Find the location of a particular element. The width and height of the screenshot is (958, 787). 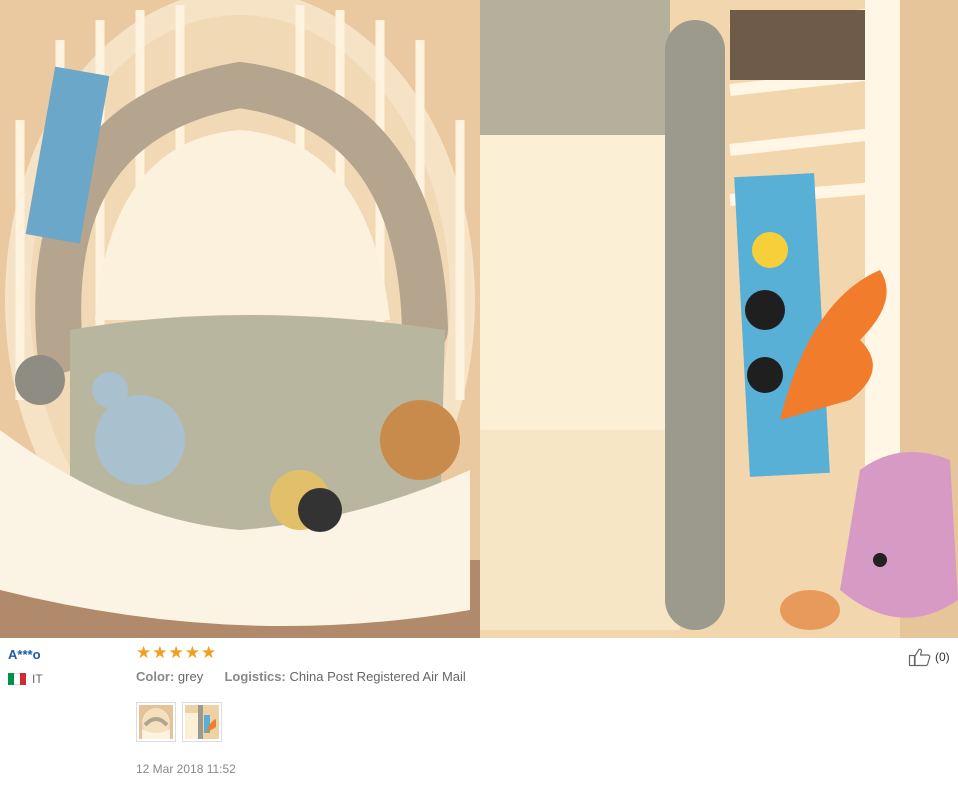

reviewer-country: IT is located at coordinates (25, 679).